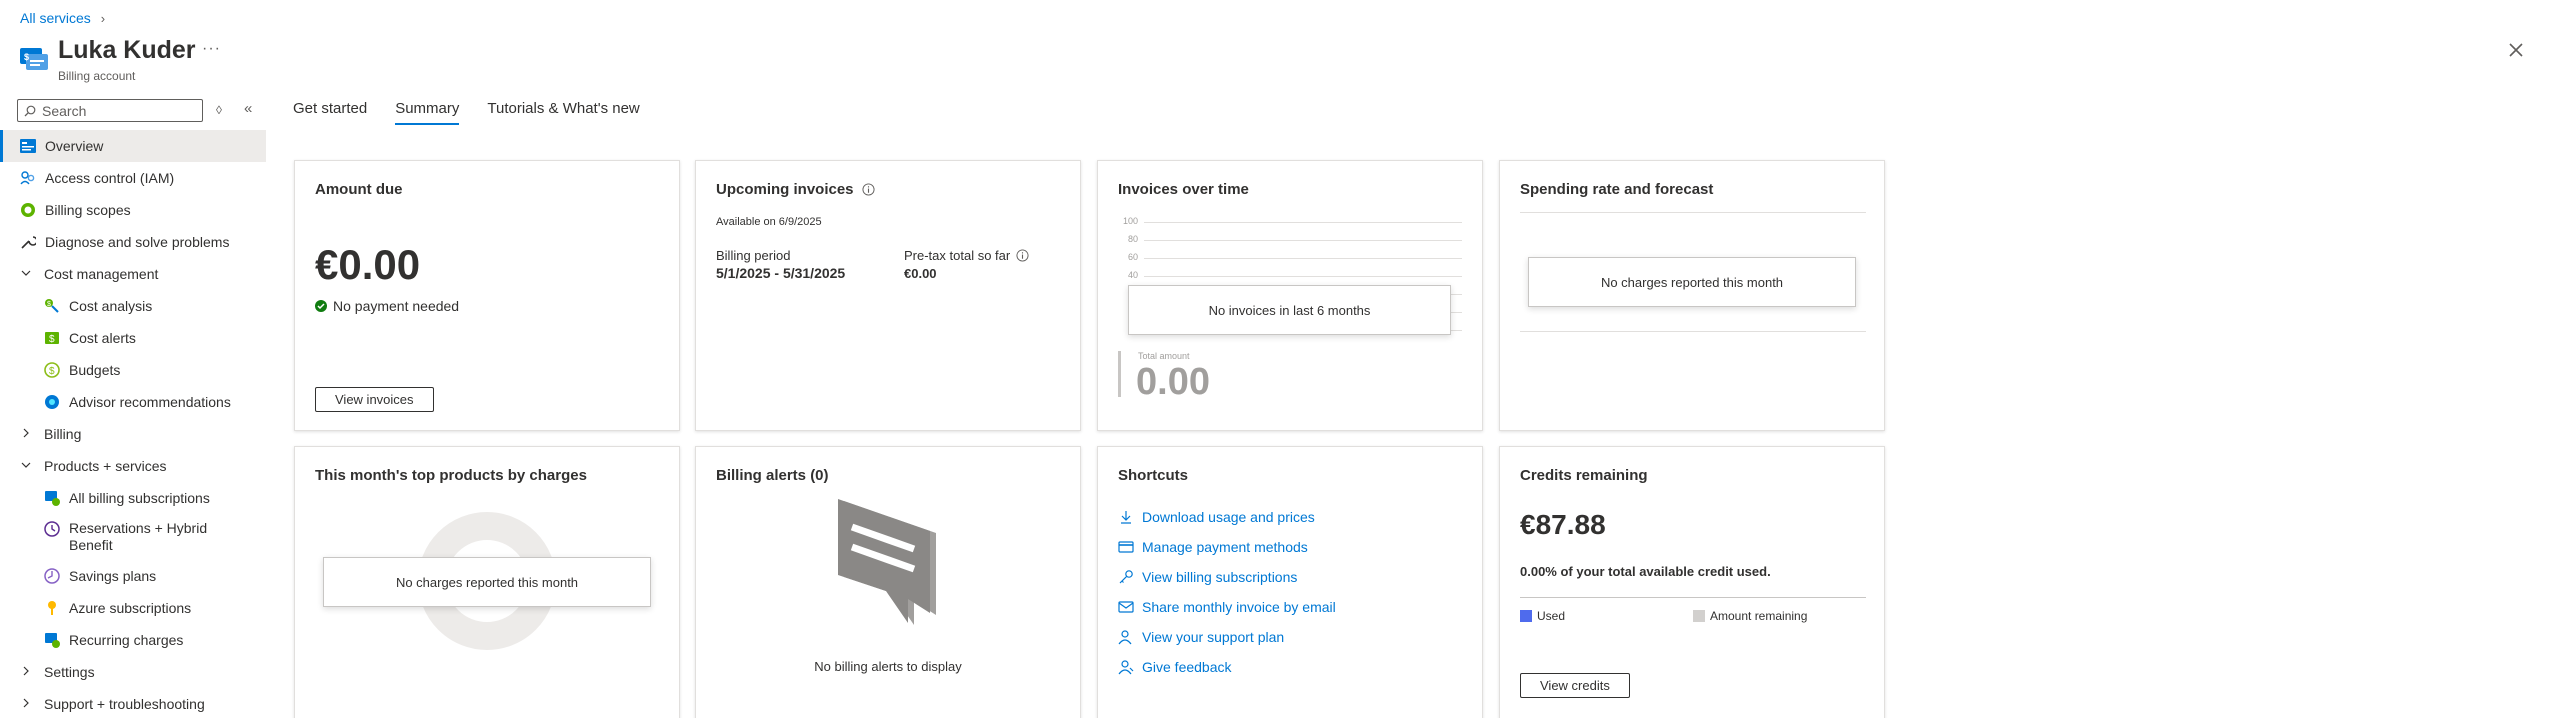 Image resolution: width=2556 pixels, height=718 pixels. I want to click on sidebar-item-all-billing-subscriptions: All billing subscriptions, so click(133, 498).